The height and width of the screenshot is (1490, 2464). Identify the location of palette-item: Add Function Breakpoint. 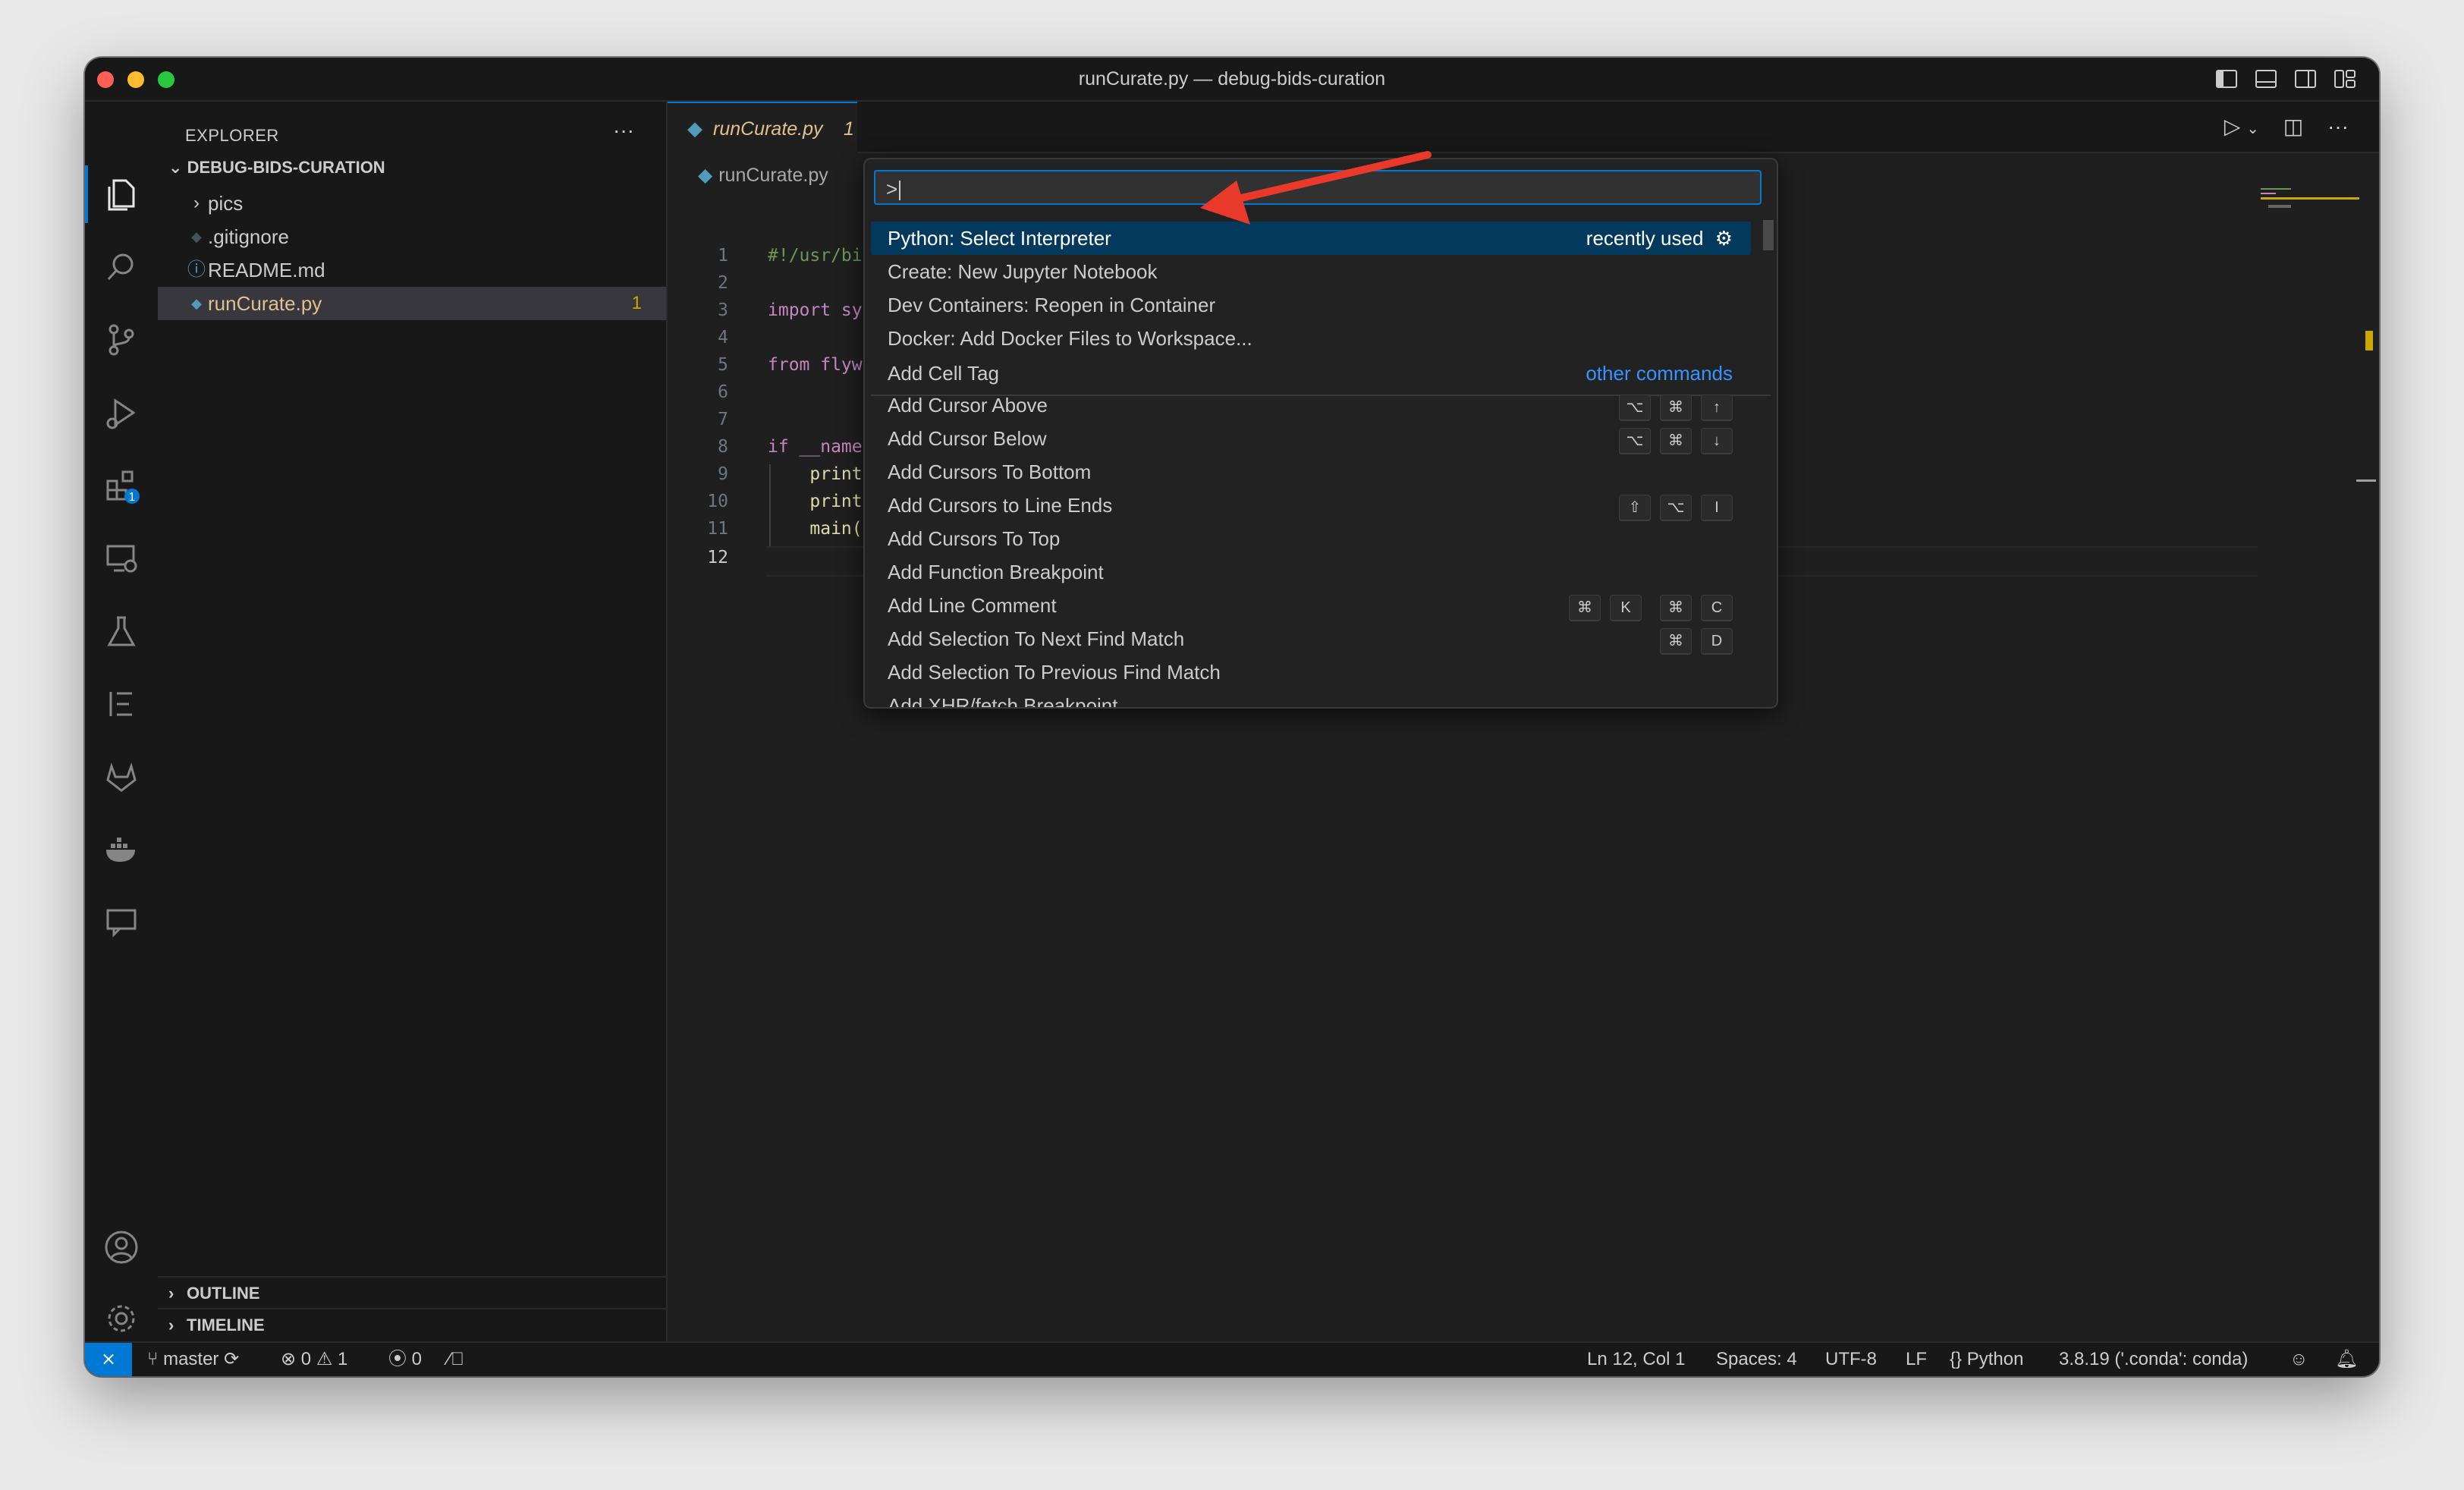
(1311, 572).